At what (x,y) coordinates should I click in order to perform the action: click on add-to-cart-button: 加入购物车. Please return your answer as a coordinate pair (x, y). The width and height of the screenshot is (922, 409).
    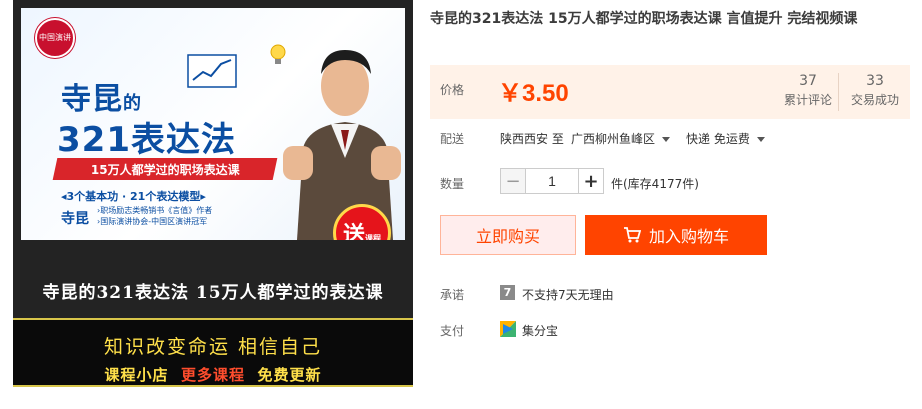
    Looking at the image, I should click on (676, 235).